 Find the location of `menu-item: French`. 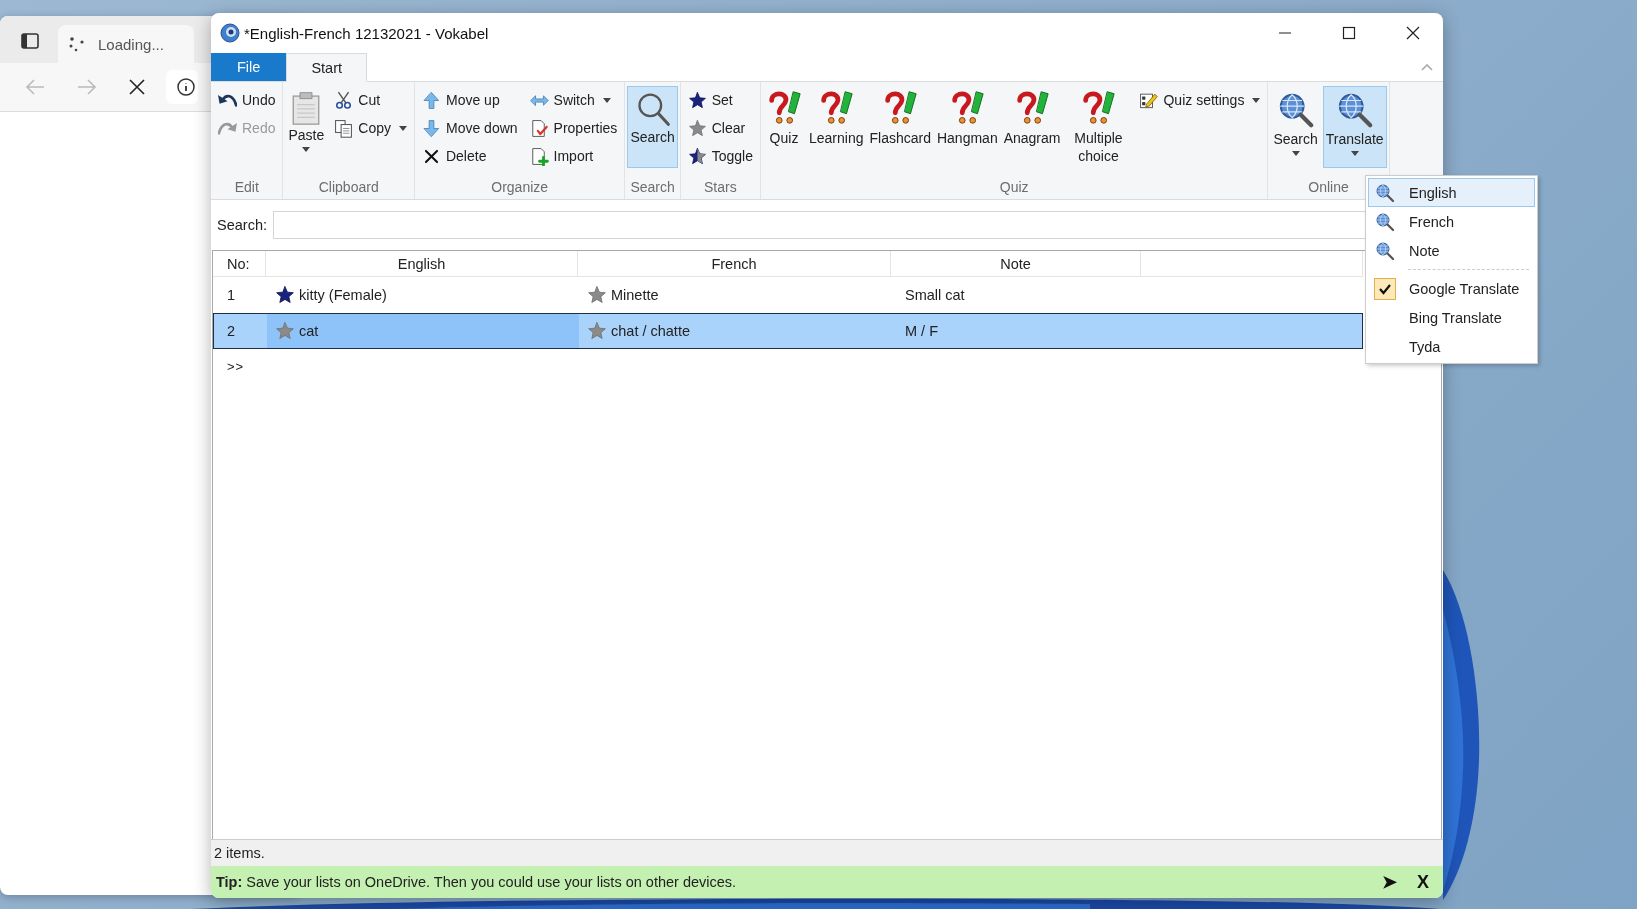

menu-item: French is located at coordinates (1451, 221).